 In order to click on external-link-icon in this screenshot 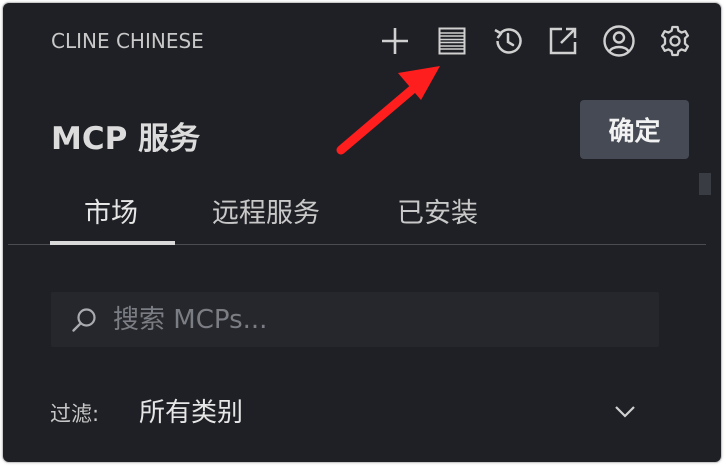, I will do `click(563, 41)`.